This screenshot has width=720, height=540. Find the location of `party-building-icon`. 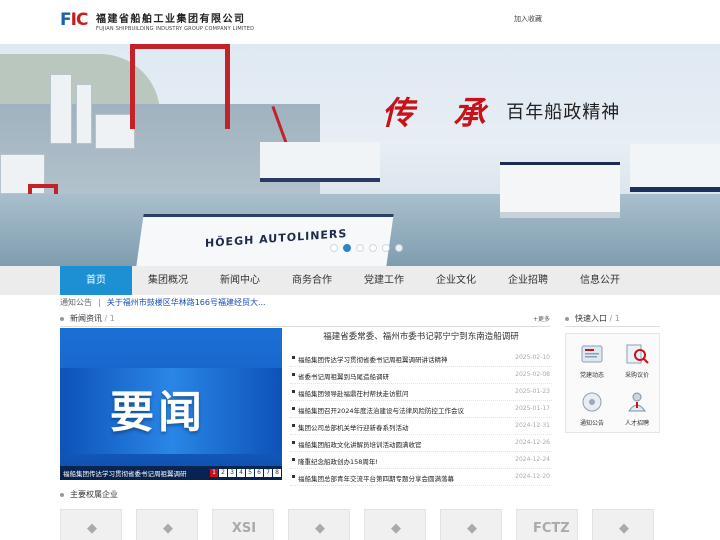

party-building-icon is located at coordinates (592, 354).